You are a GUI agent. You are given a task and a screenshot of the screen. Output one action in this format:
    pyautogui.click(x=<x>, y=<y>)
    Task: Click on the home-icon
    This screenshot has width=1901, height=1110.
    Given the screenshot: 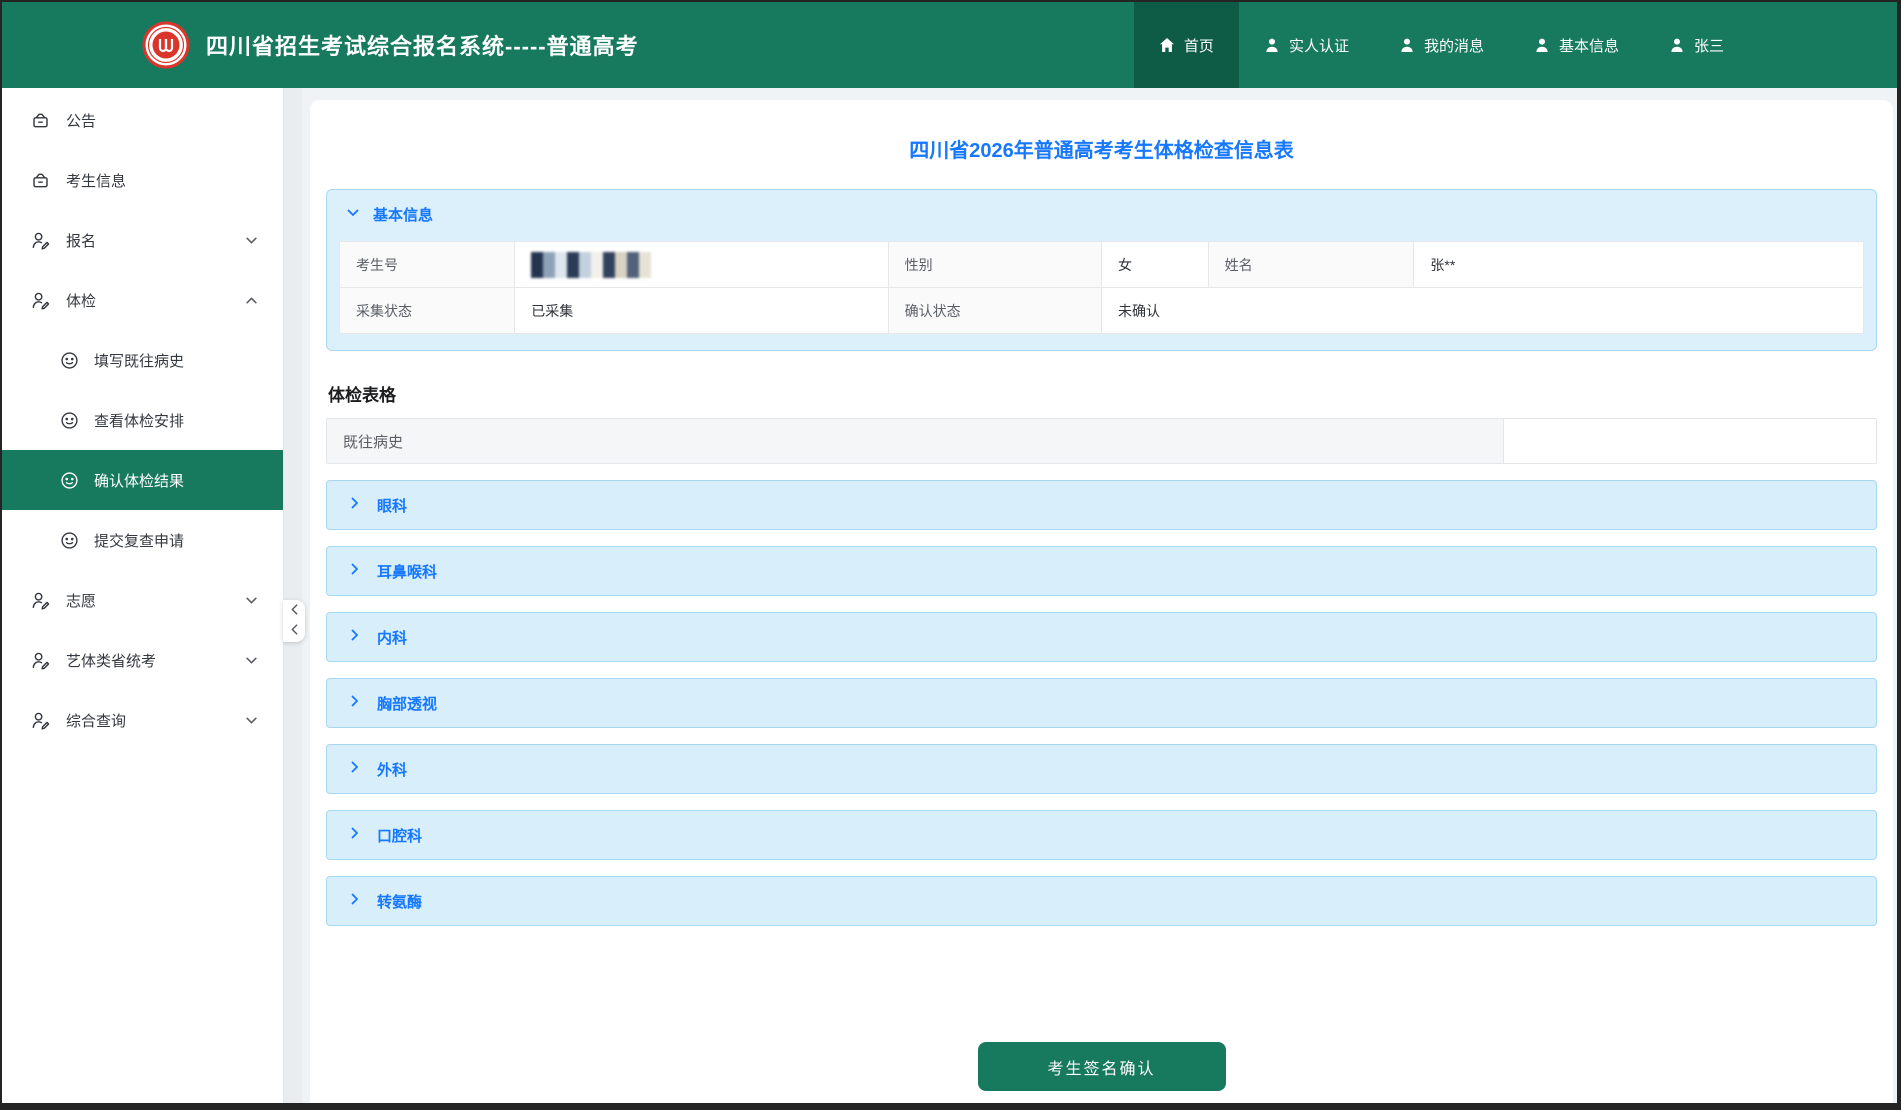 What is the action you would take?
    pyautogui.click(x=1167, y=45)
    